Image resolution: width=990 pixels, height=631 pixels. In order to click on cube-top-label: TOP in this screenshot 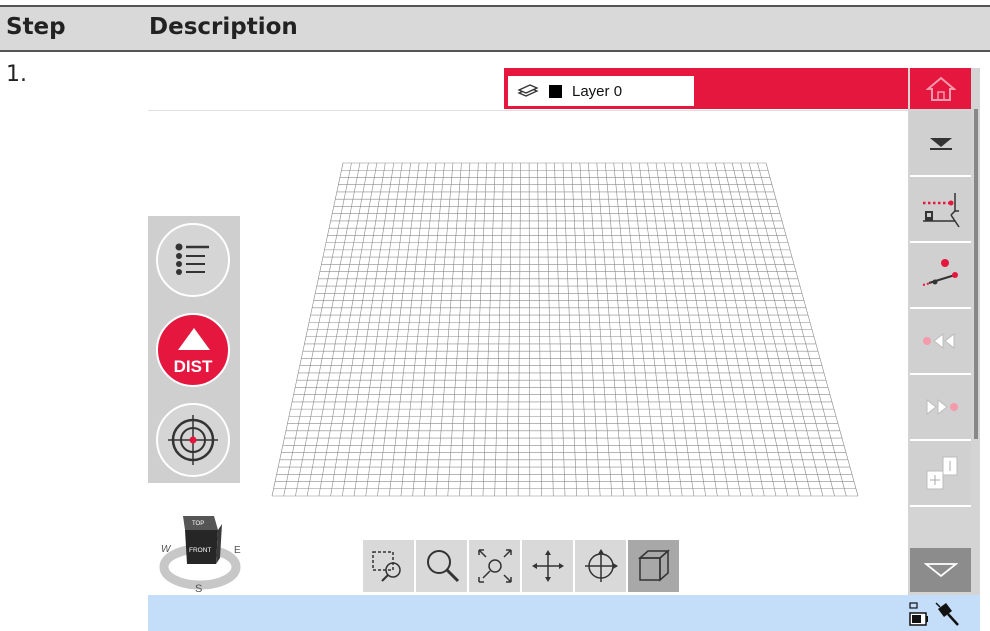, I will do `click(198, 524)`.